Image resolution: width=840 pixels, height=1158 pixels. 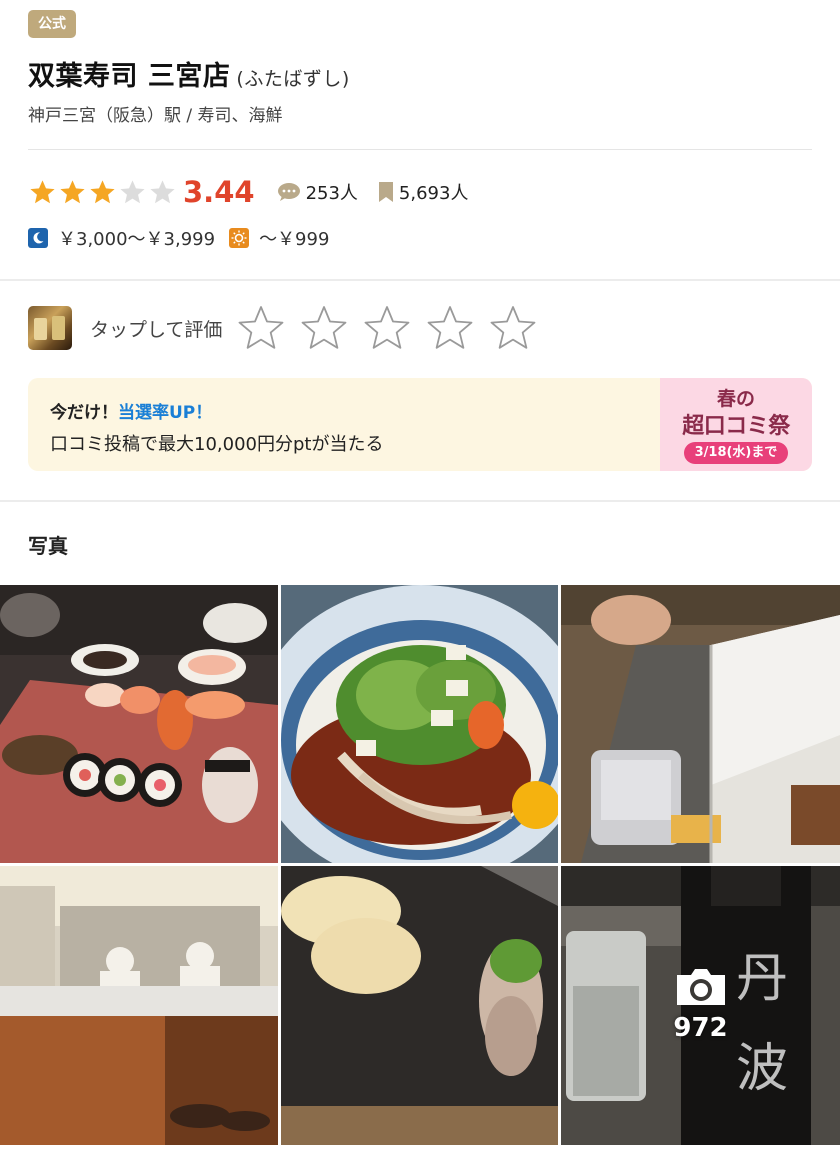 What do you see at coordinates (762, 1069) in the screenshot?
I see `svg-text: 波` at bounding box center [762, 1069].